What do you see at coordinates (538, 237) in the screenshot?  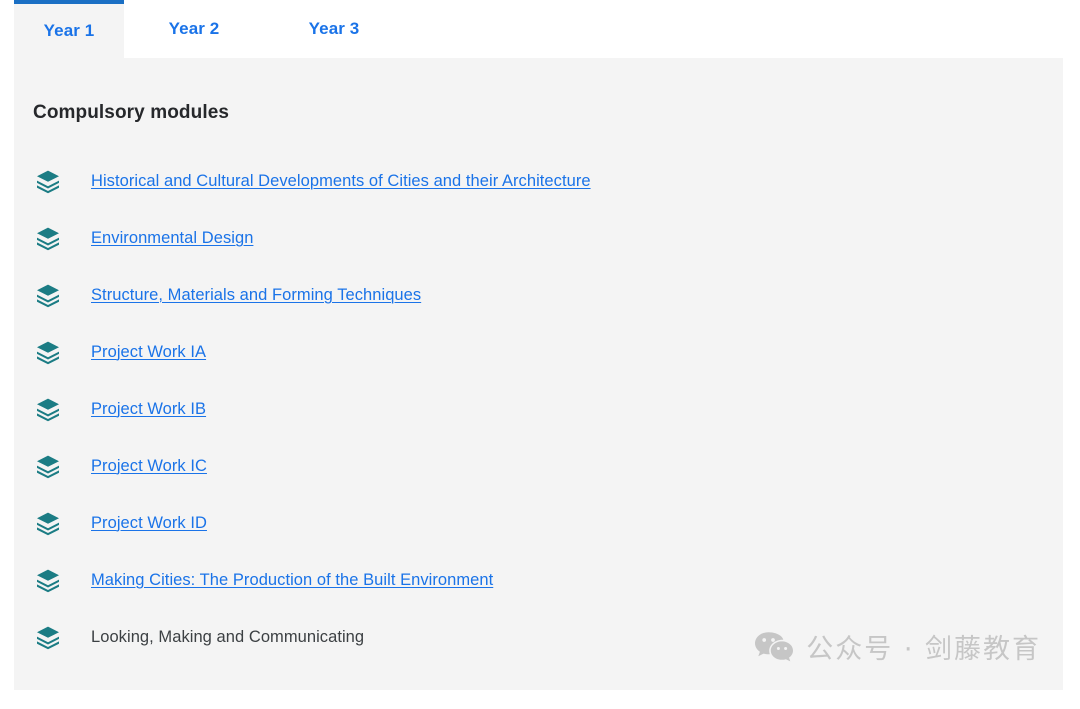 I see `list-item: Environmental Design` at bounding box center [538, 237].